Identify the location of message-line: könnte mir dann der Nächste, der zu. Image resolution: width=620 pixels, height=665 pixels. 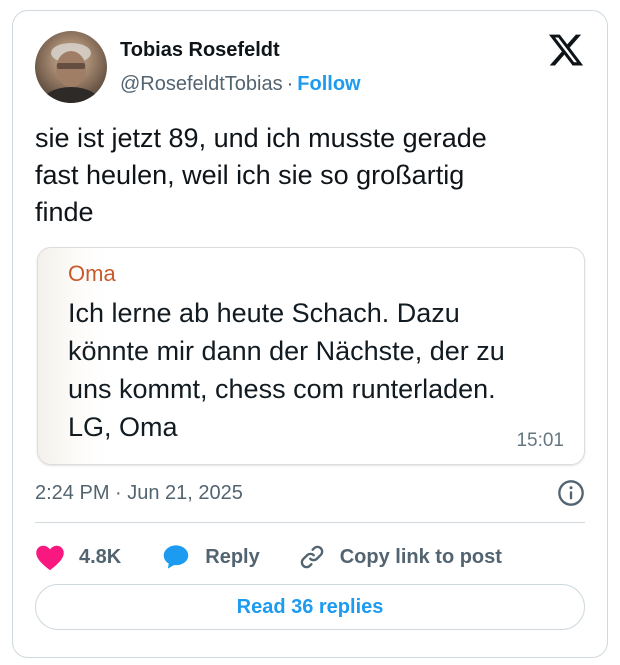
(286, 351).